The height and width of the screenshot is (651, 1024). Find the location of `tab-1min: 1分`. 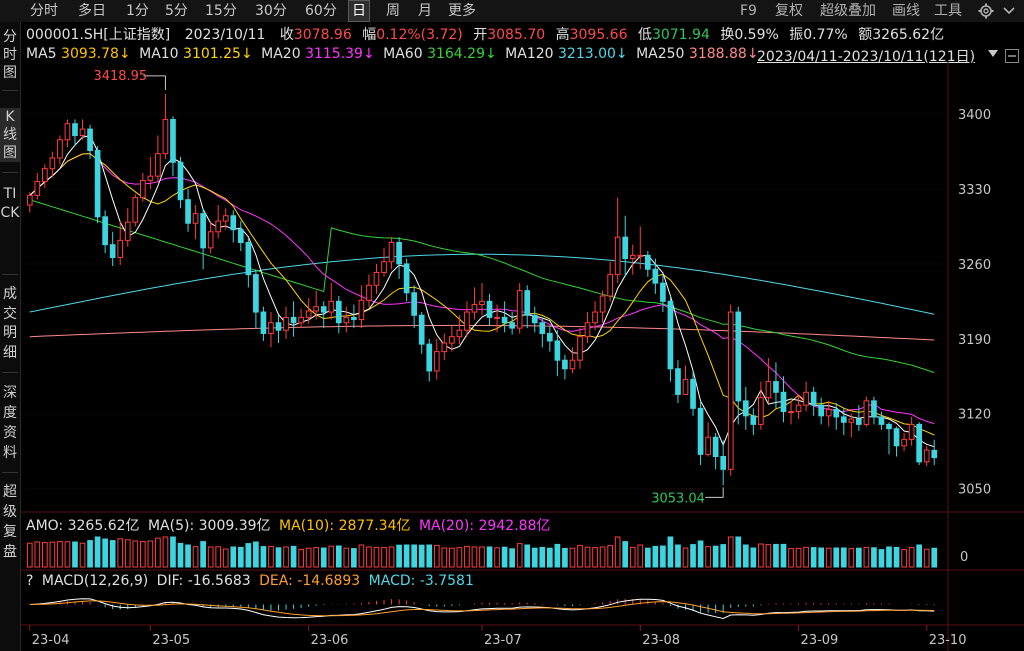

tab-1min: 1分 is located at coordinates (137, 11).